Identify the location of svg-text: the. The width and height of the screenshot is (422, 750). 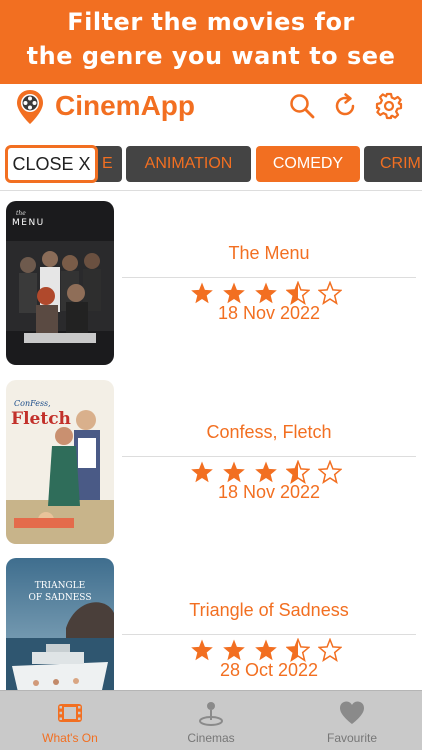
(21, 213).